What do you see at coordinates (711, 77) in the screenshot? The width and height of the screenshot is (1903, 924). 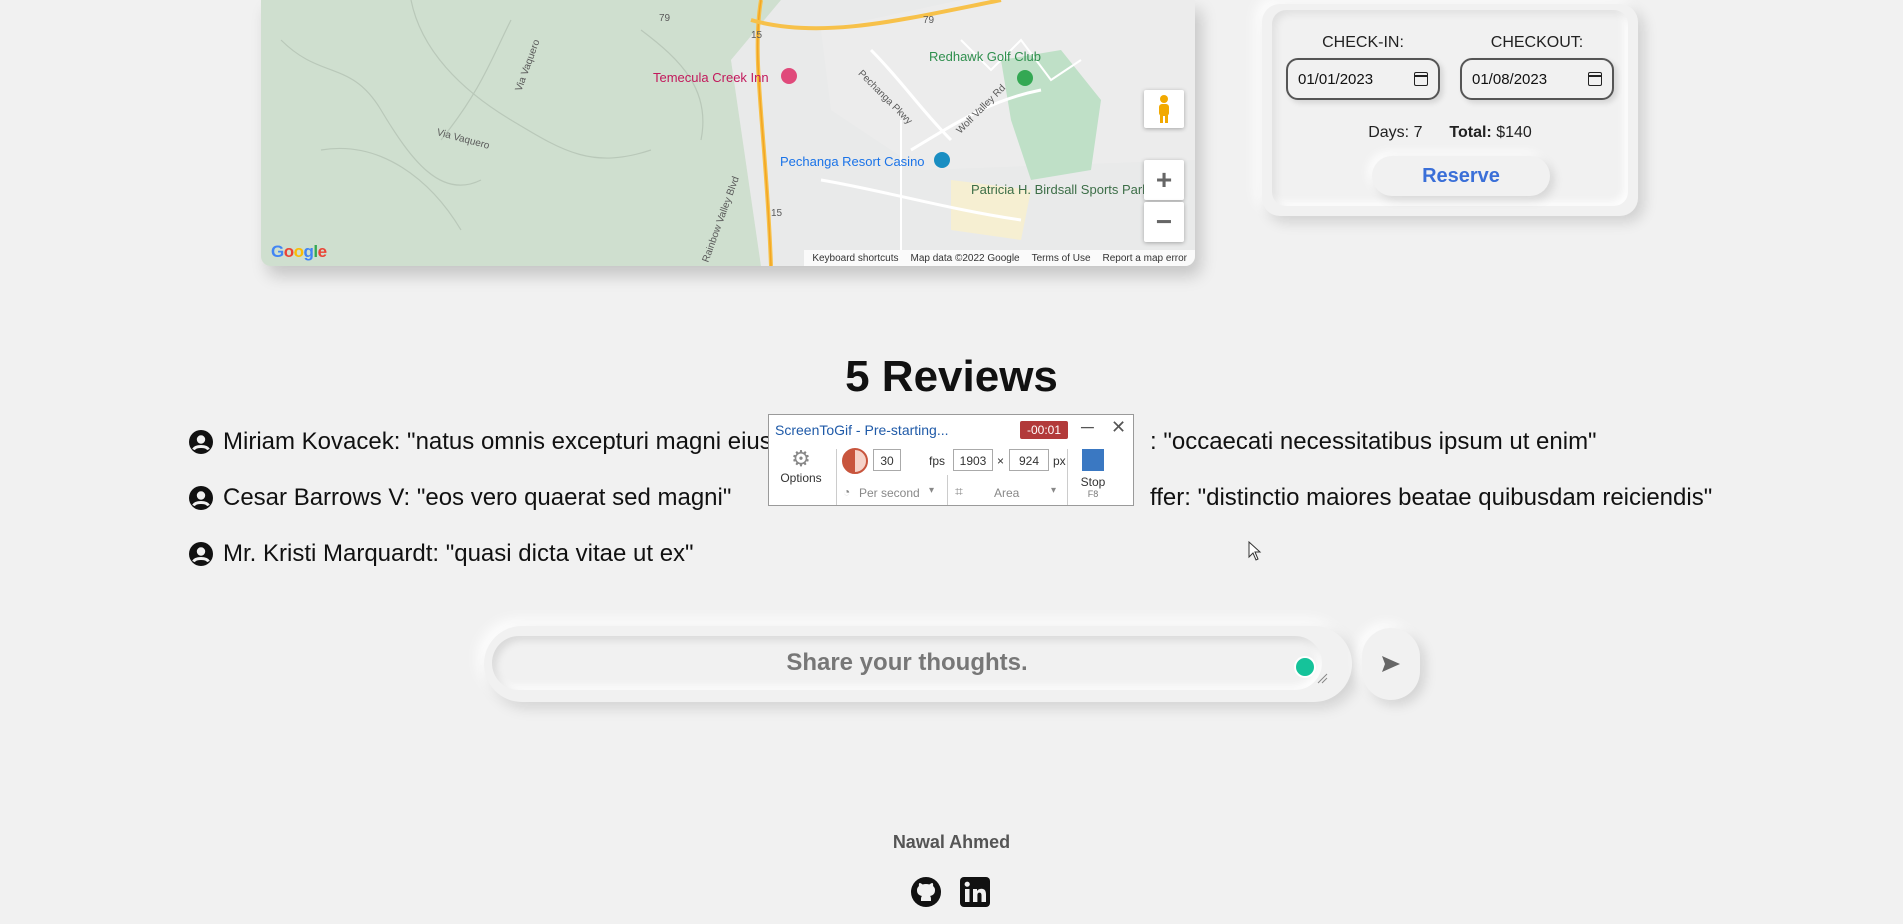 I see `map-label-temecula-creek-inn: Temecula Creek Inn` at bounding box center [711, 77].